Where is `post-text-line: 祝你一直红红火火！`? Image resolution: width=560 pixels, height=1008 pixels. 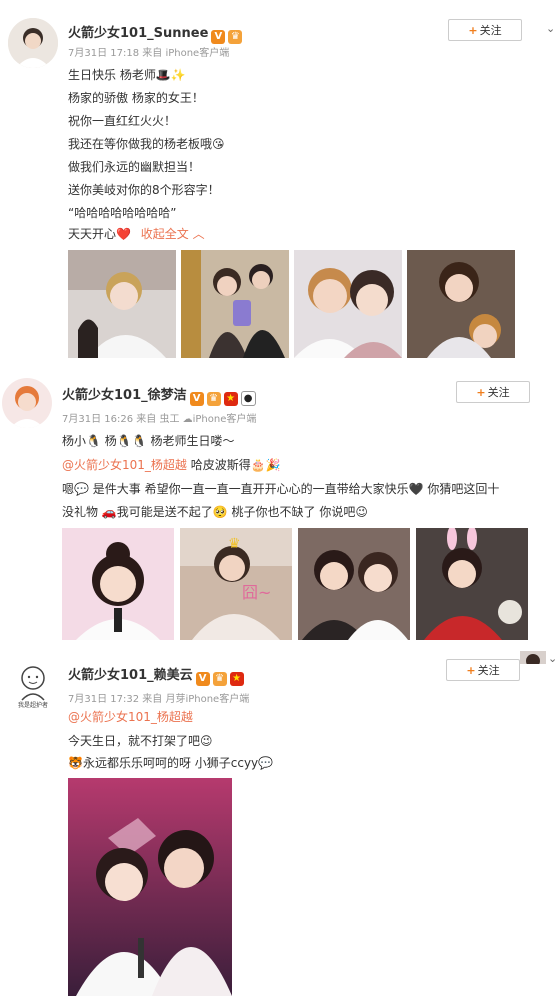
post-text-line: 祝你一直红红火火！ is located at coordinates (122, 121).